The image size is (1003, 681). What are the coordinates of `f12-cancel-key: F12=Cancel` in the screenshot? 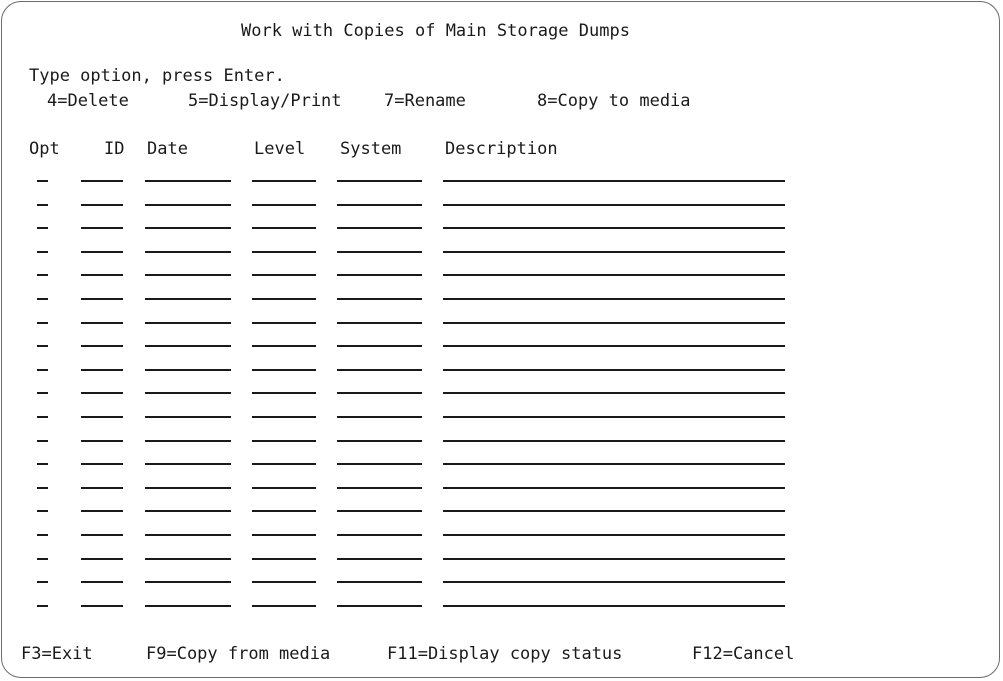 It's located at (743, 654).